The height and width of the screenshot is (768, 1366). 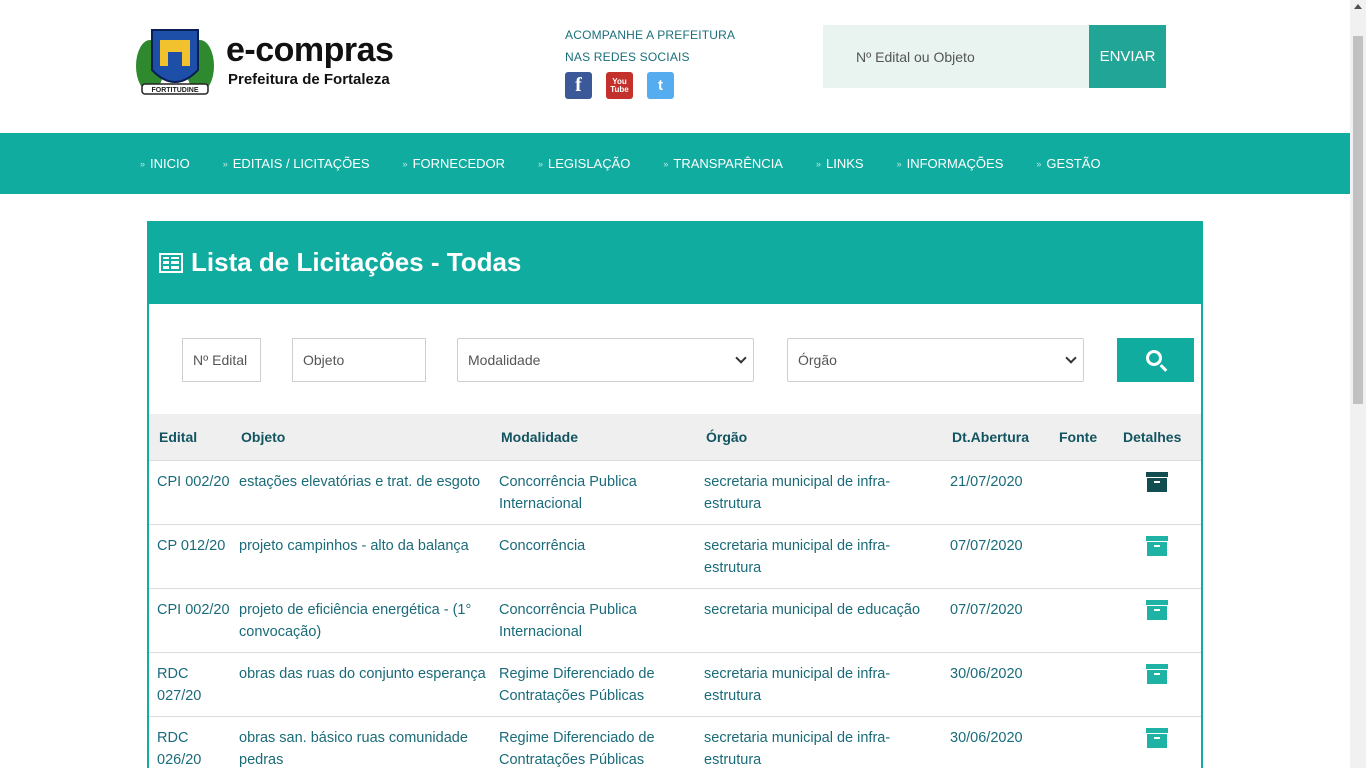 I want to click on nav-item: » INFORMAÇÕES, so click(x=950, y=163).